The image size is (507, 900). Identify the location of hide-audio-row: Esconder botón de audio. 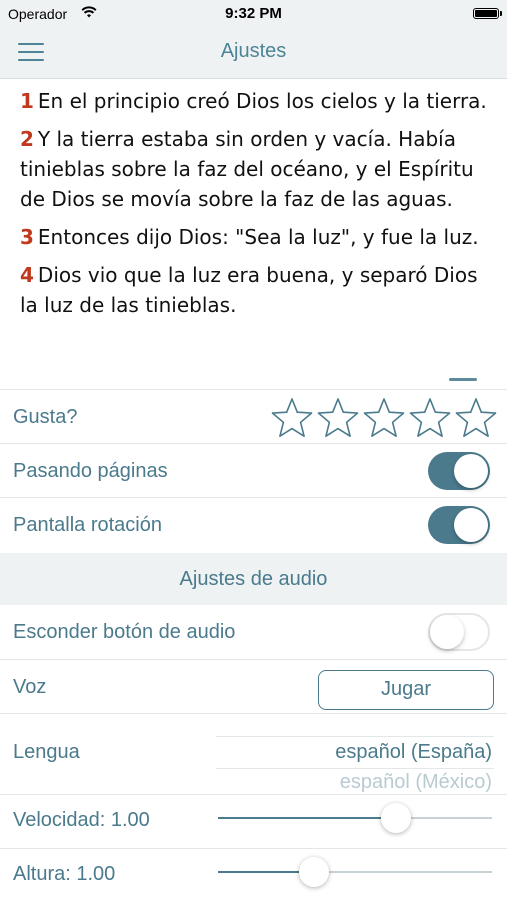
(253, 631).